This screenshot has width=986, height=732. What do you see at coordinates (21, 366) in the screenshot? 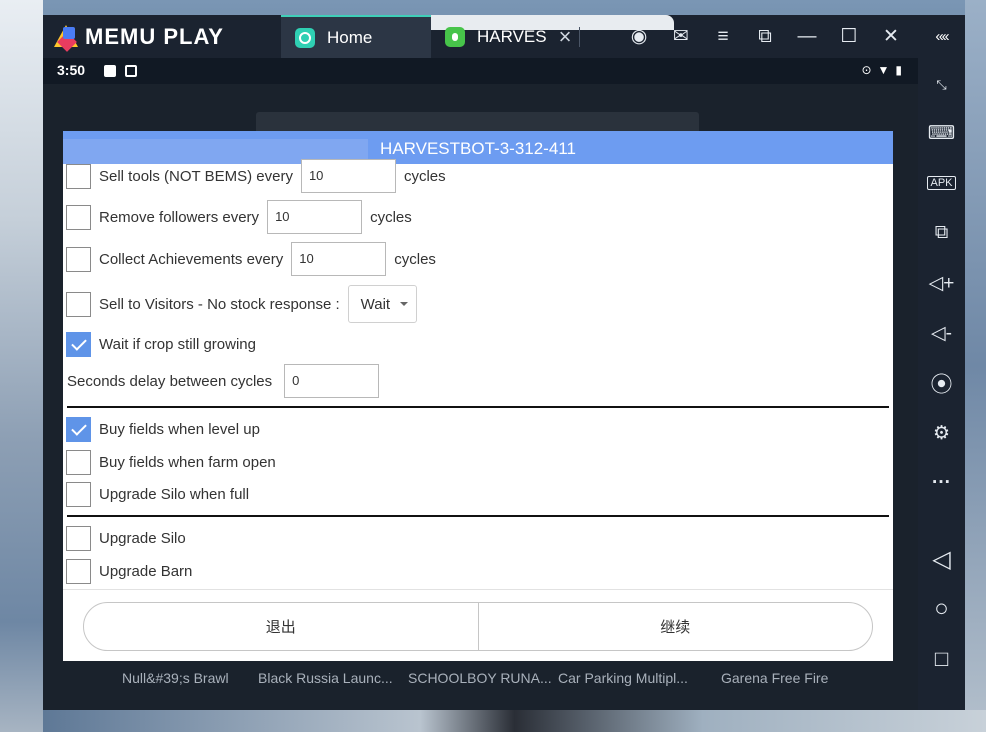
I see `desktop-background-left` at bounding box center [21, 366].